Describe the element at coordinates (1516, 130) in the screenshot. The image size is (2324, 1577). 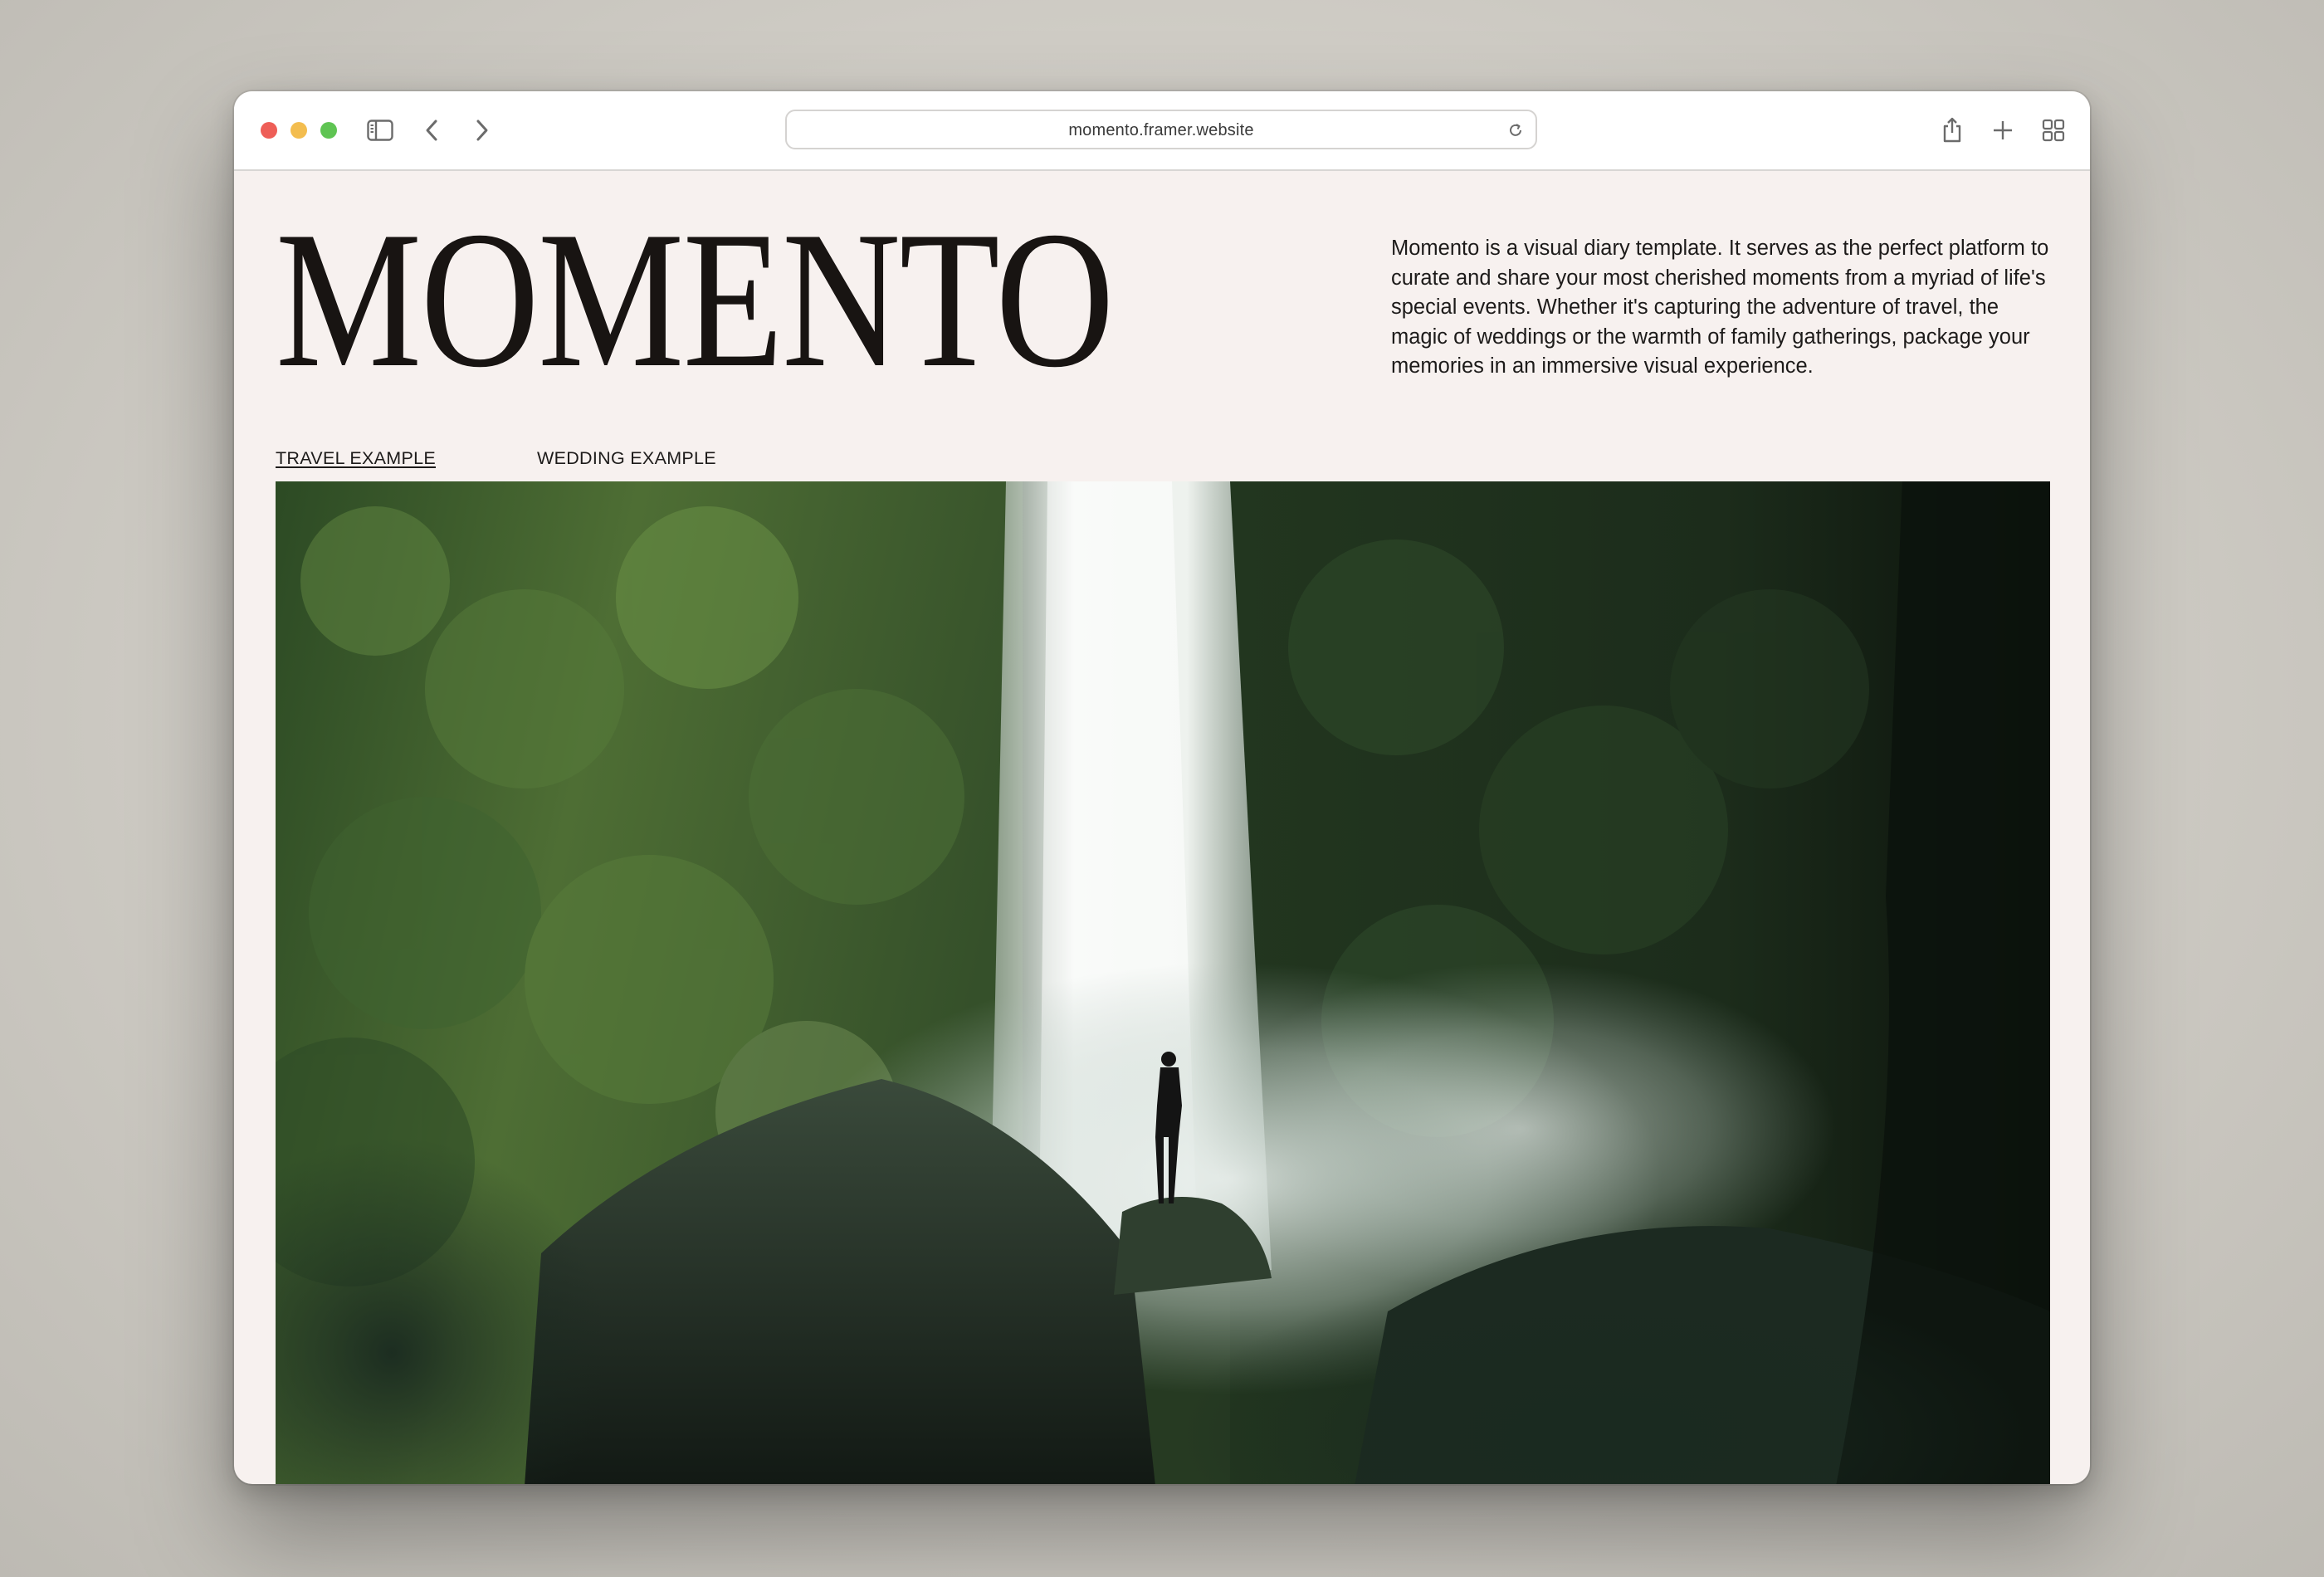
I see `reload-icon` at that location.